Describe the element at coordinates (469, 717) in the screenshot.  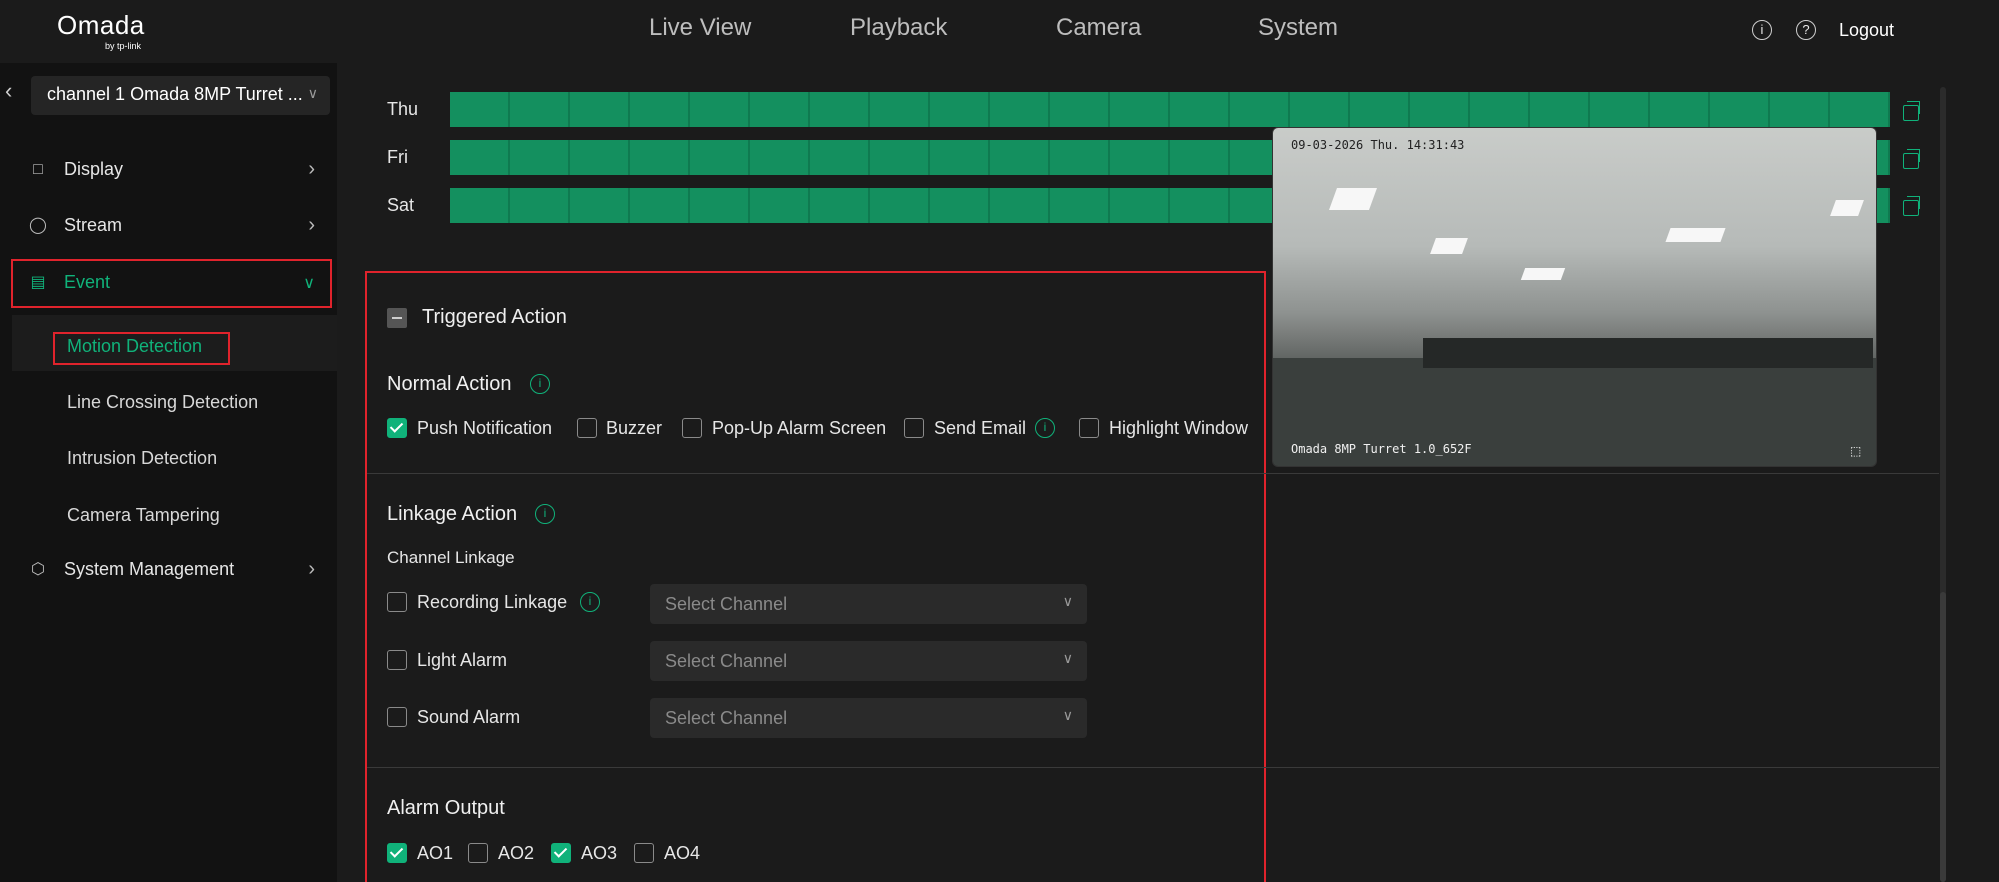
I see `sound-alarm-label: Sound Alarm` at that location.